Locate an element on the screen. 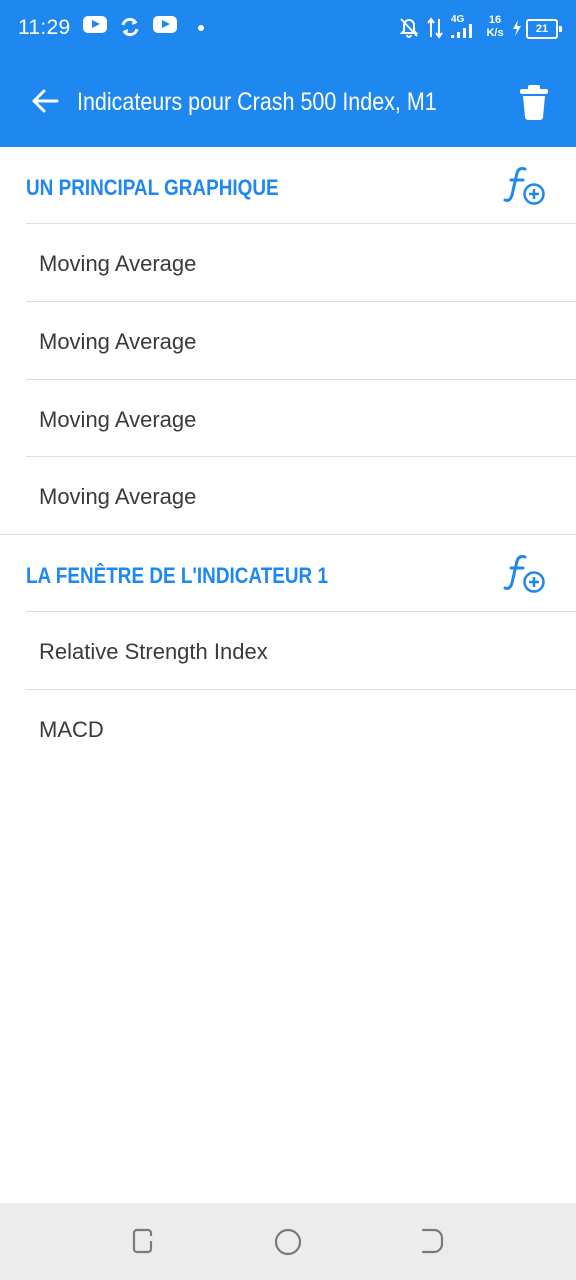  list-item-label: MACD is located at coordinates (71, 729).